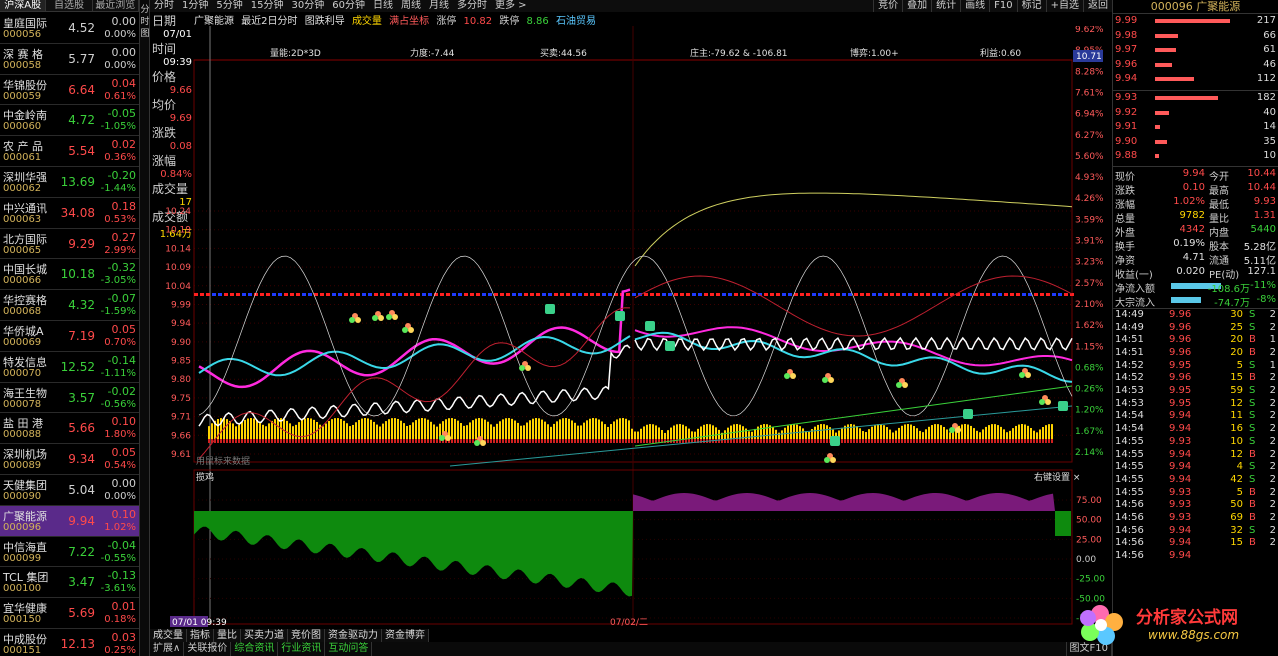  What do you see at coordinates (69, 429) in the screenshot?
I see `stock-row: 盐 田 港 000088 5.66 0.10 1.80%` at bounding box center [69, 429].